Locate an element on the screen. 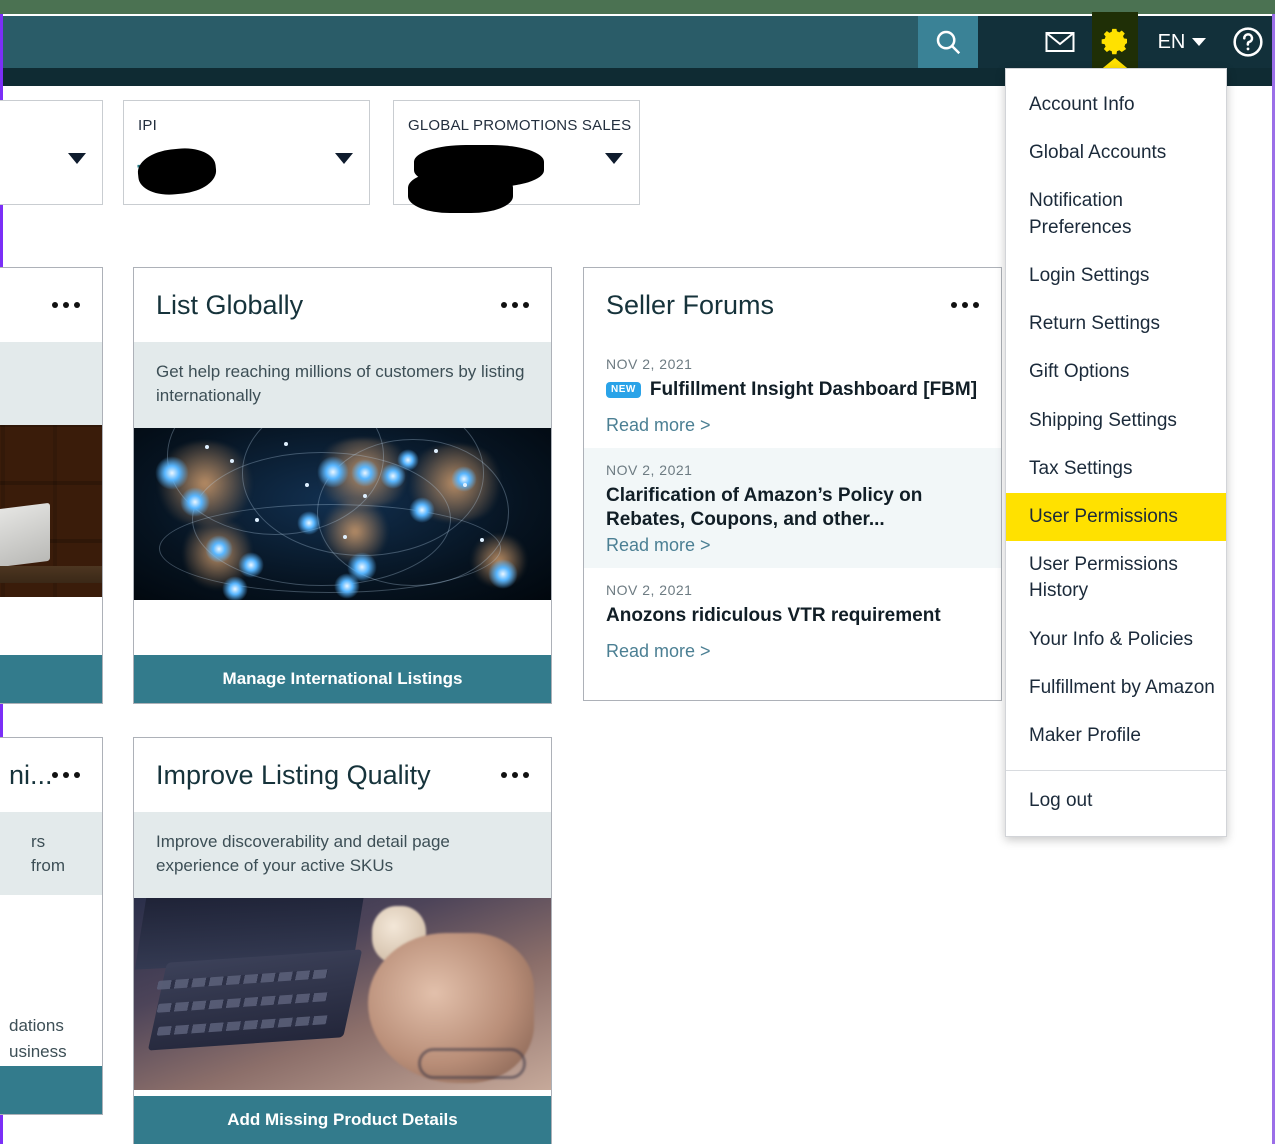 This screenshot has height=1144, width=1275. menu-item-global-accounts: Global Accounts is located at coordinates (1116, 153).